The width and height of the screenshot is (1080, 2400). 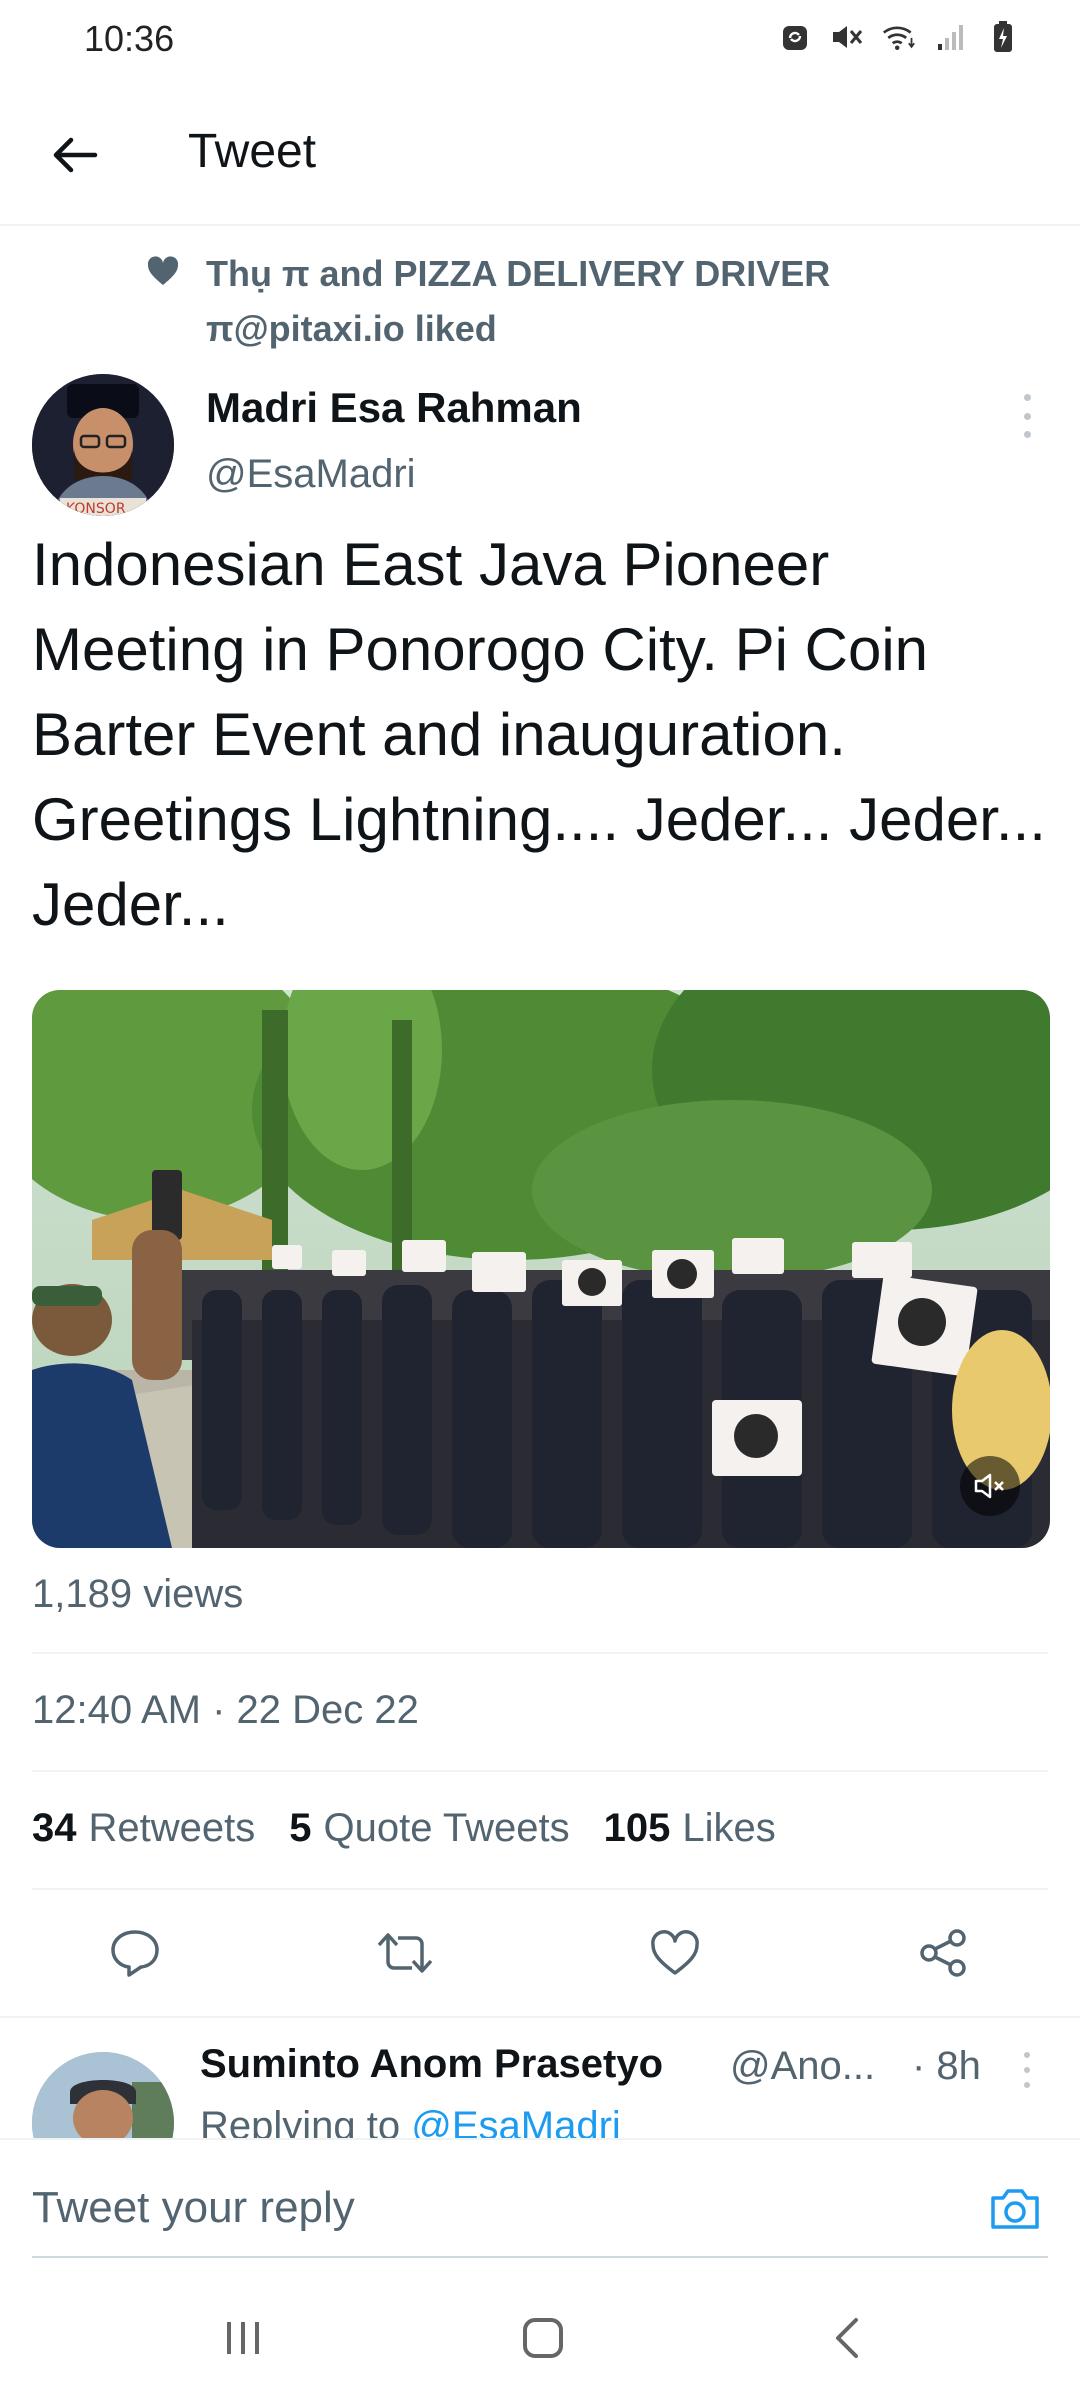 What do you see at coordinates (540, 2257) in the screenshot?
I see `composer-underline` at bounding box center [540, 2257].